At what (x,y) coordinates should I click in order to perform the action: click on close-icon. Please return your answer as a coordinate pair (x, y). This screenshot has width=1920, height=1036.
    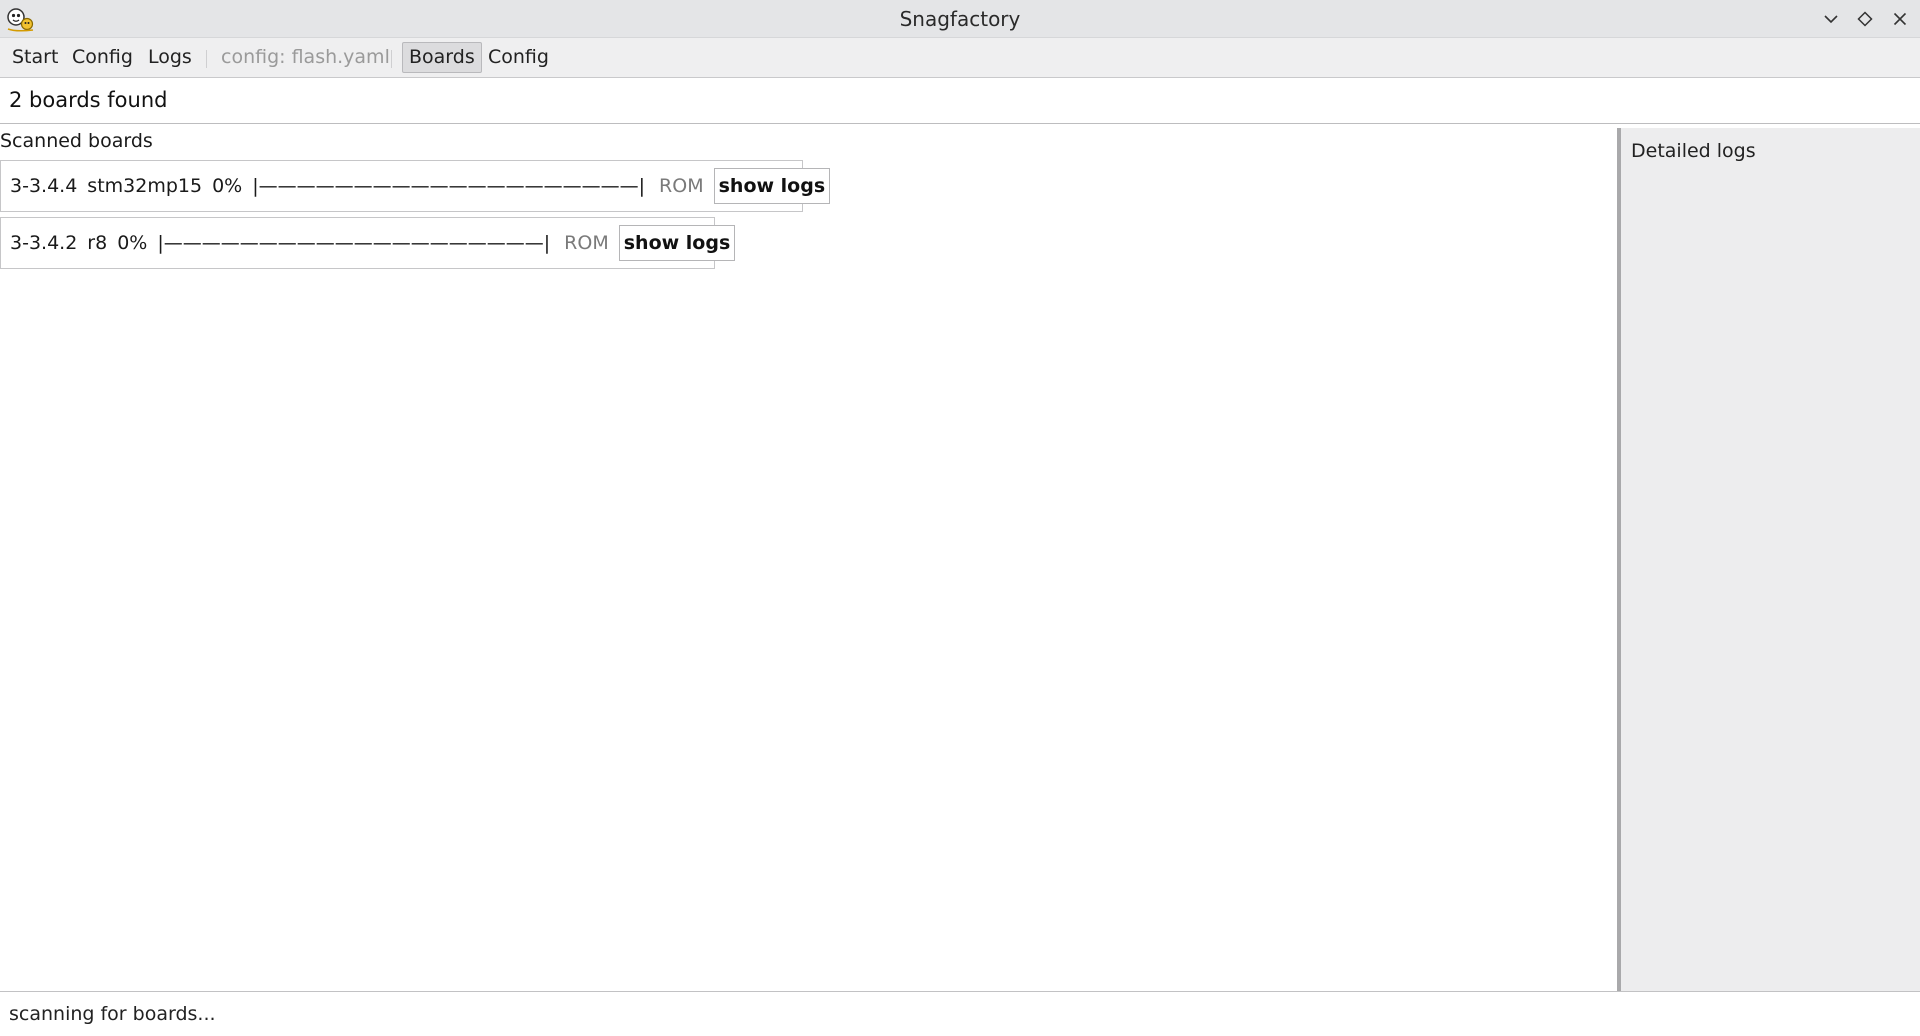
    Looking at the image, I should click on (1900, 19).